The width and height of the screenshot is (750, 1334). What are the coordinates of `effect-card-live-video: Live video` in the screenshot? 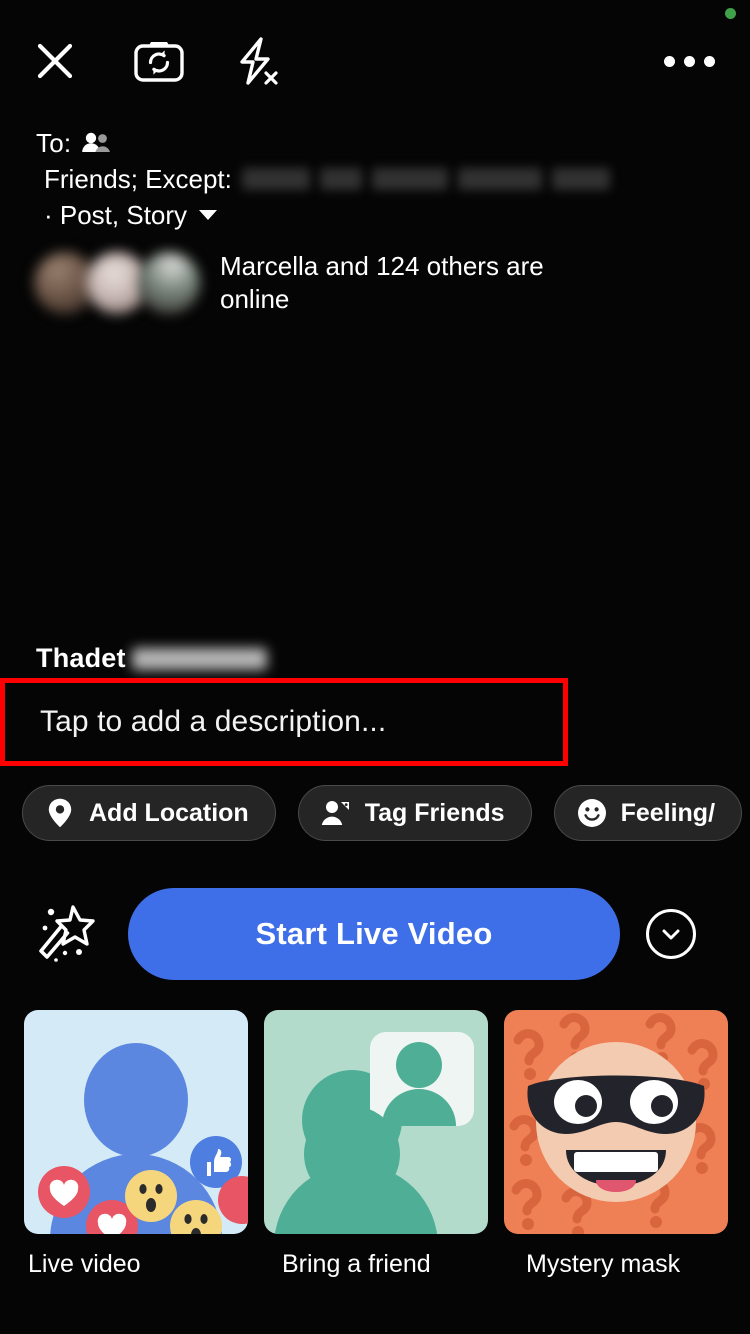 It's located at (136, 1144).